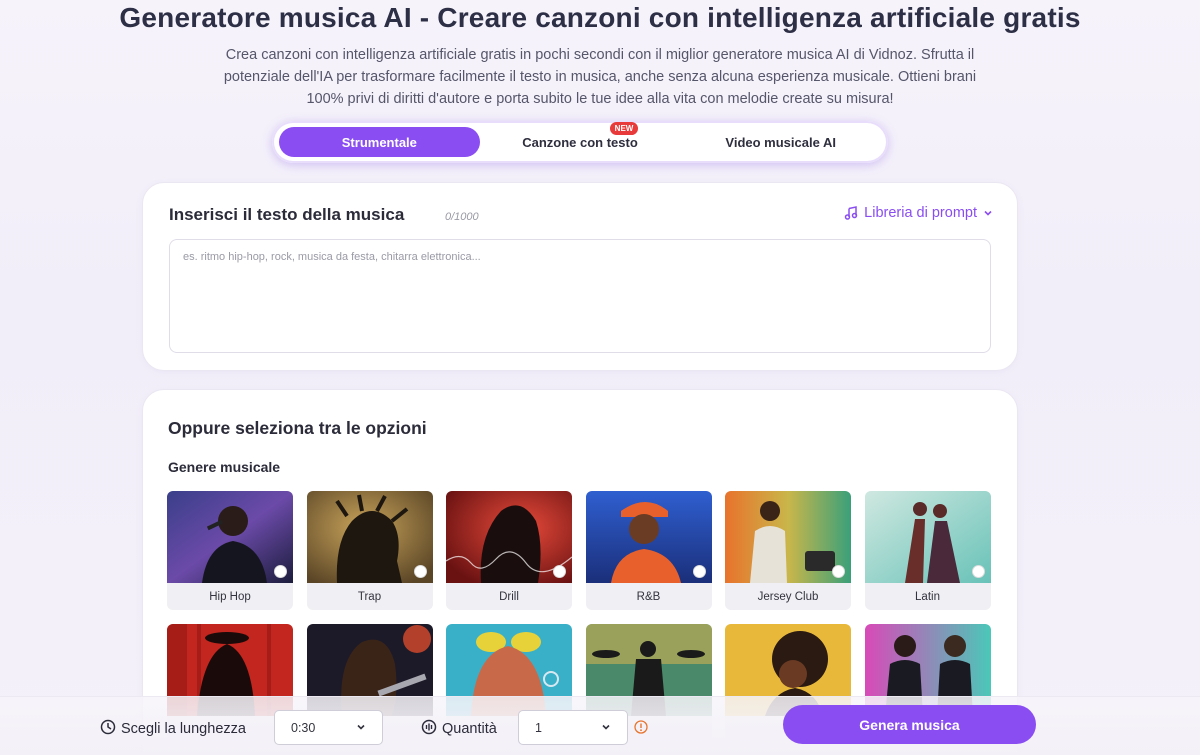 This screenshot has width=1200, height=755. What do you see at coordinates (851, 213) in the screenshot?
I see `music-note-icon` at bounding box center [851, 213].